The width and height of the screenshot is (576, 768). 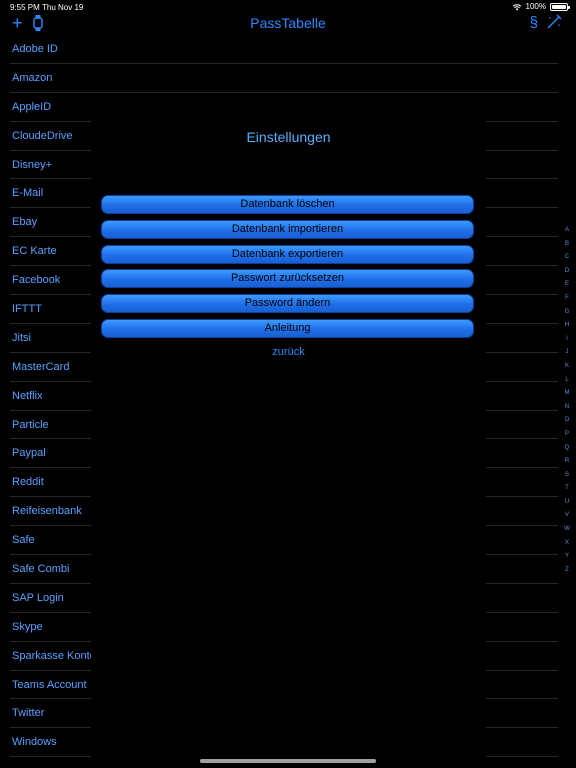 I want to click on list-item-label: CloudeDrive, so click(x=42, y=135).